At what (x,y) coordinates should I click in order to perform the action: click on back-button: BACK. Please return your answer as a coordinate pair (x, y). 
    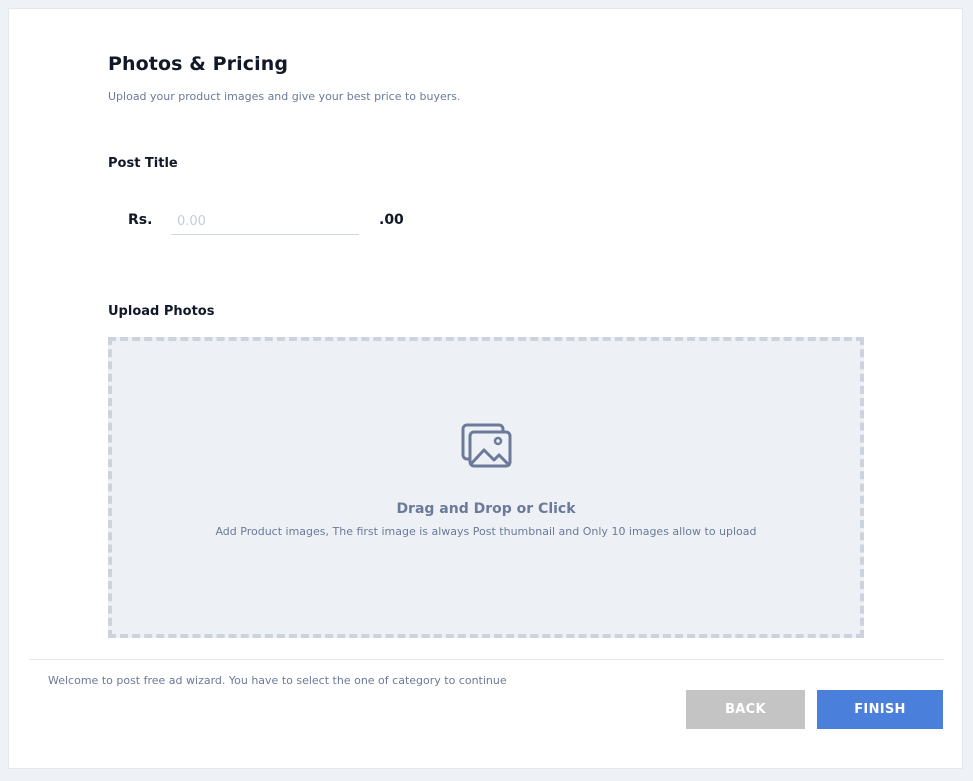
    Looking at the image, I should click on (745, 709).